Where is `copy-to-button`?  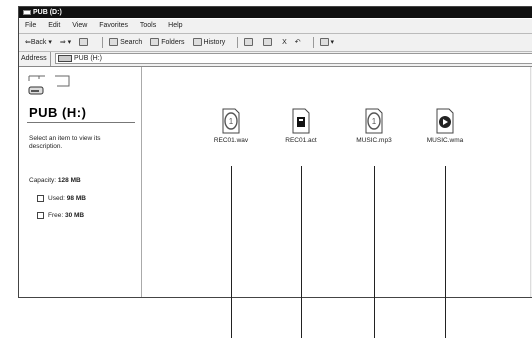 copy-to-button is located at coordinates (268, 42).